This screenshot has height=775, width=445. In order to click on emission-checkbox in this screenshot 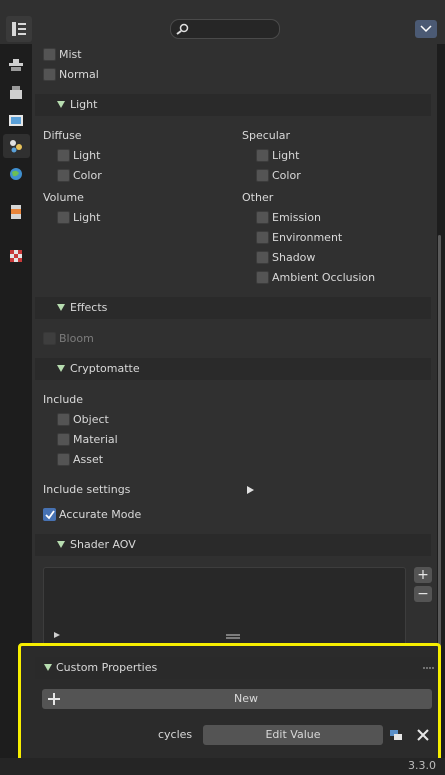, I will do `click(262, 217)`.